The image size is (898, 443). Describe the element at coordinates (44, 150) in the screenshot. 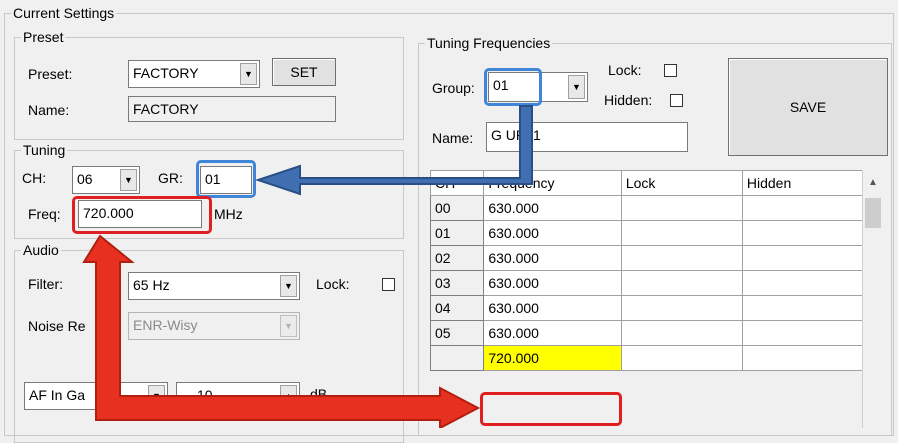

I see `tuning-title: Tuning` at that location.